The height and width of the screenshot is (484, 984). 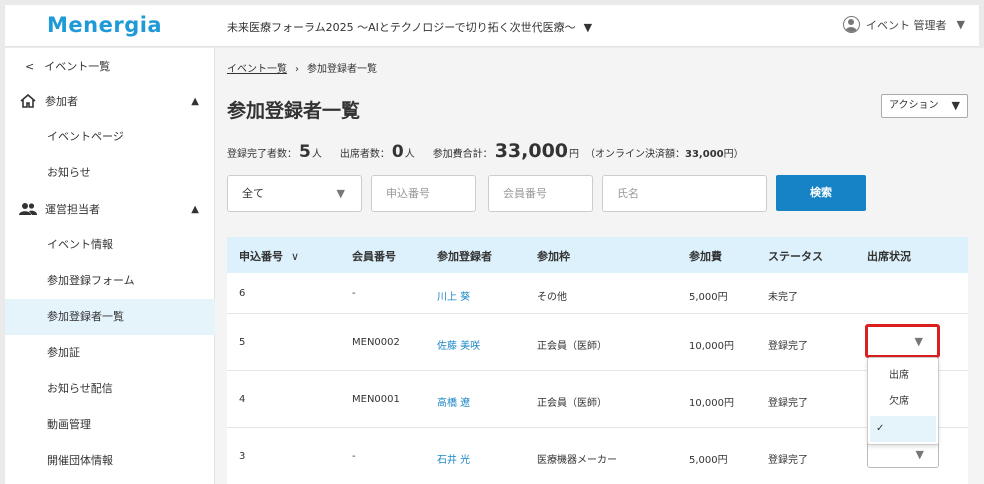 I want to click on fee-label: 参加費合計：, so click(x=462, y=154).